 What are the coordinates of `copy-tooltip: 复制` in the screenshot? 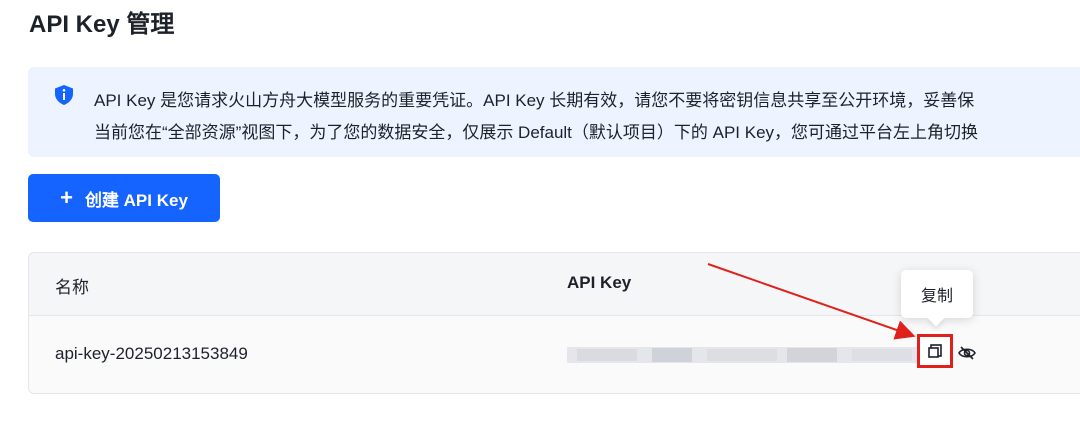 It's located at (937, 294).